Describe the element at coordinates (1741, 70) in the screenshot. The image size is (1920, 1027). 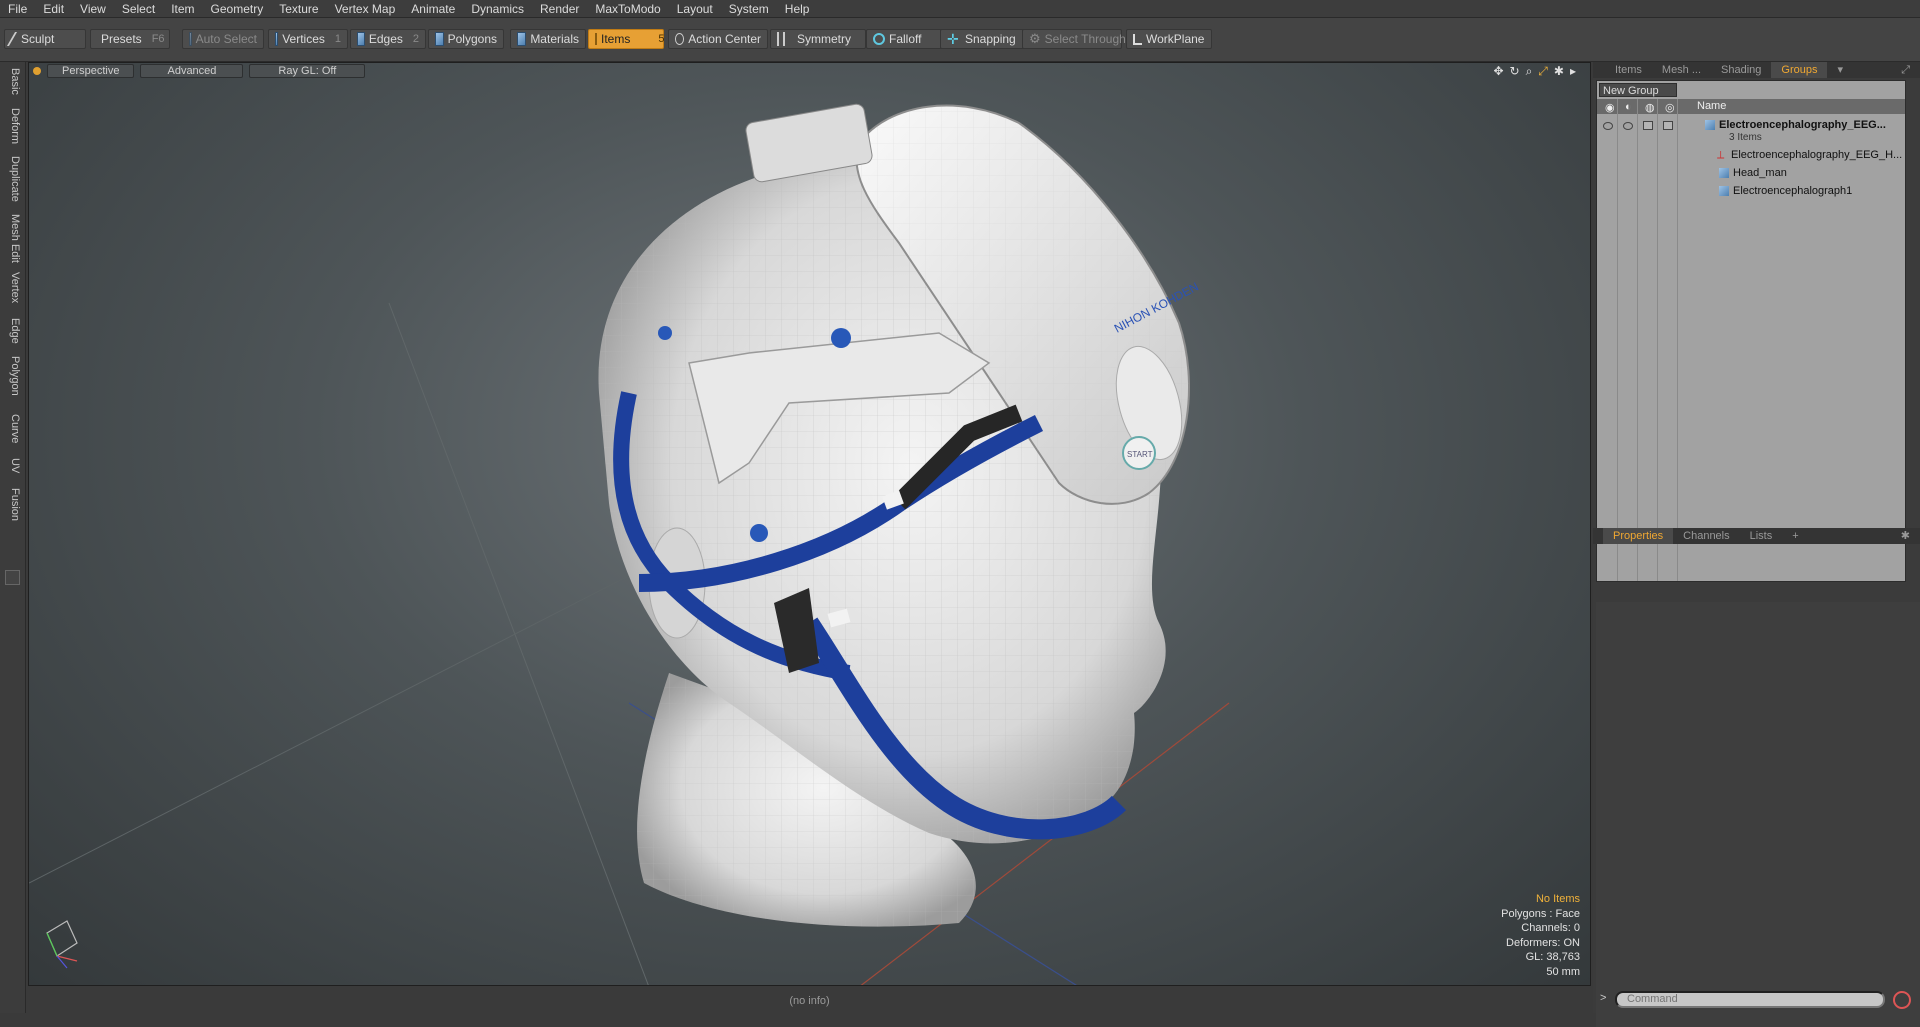
I see `tab-shading: Shading` at that location.